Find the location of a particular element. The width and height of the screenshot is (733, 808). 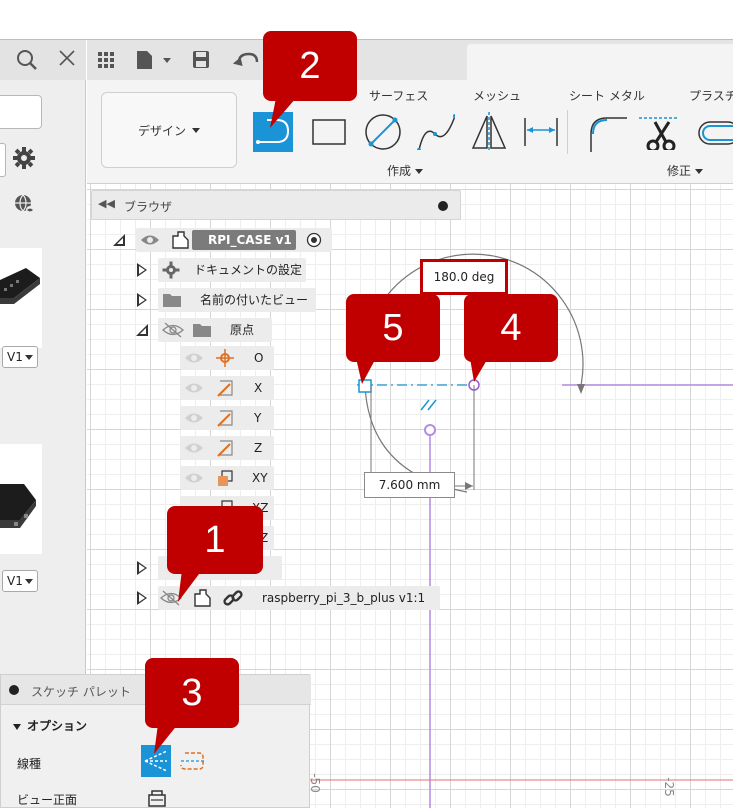

close-icon is located at coordinates (67, 58).